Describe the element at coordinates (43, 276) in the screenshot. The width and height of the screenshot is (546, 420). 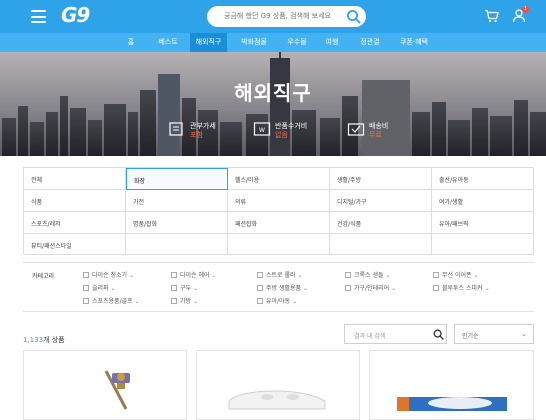
I see `filter-title: 카테고리` at that location.